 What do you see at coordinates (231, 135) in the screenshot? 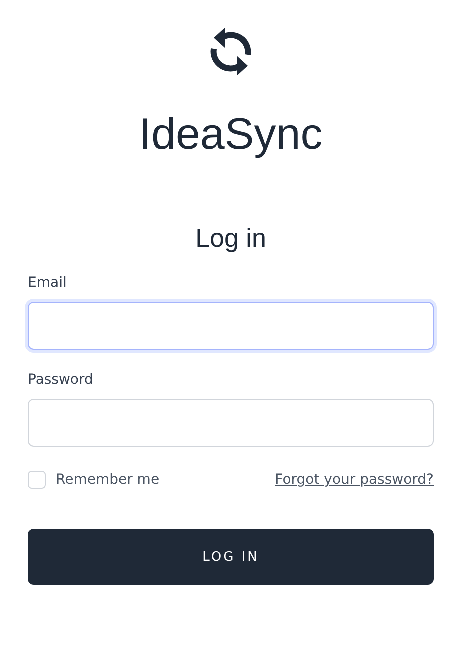
I see `app-name: IdeaSync` at bounding box center [231, 135].